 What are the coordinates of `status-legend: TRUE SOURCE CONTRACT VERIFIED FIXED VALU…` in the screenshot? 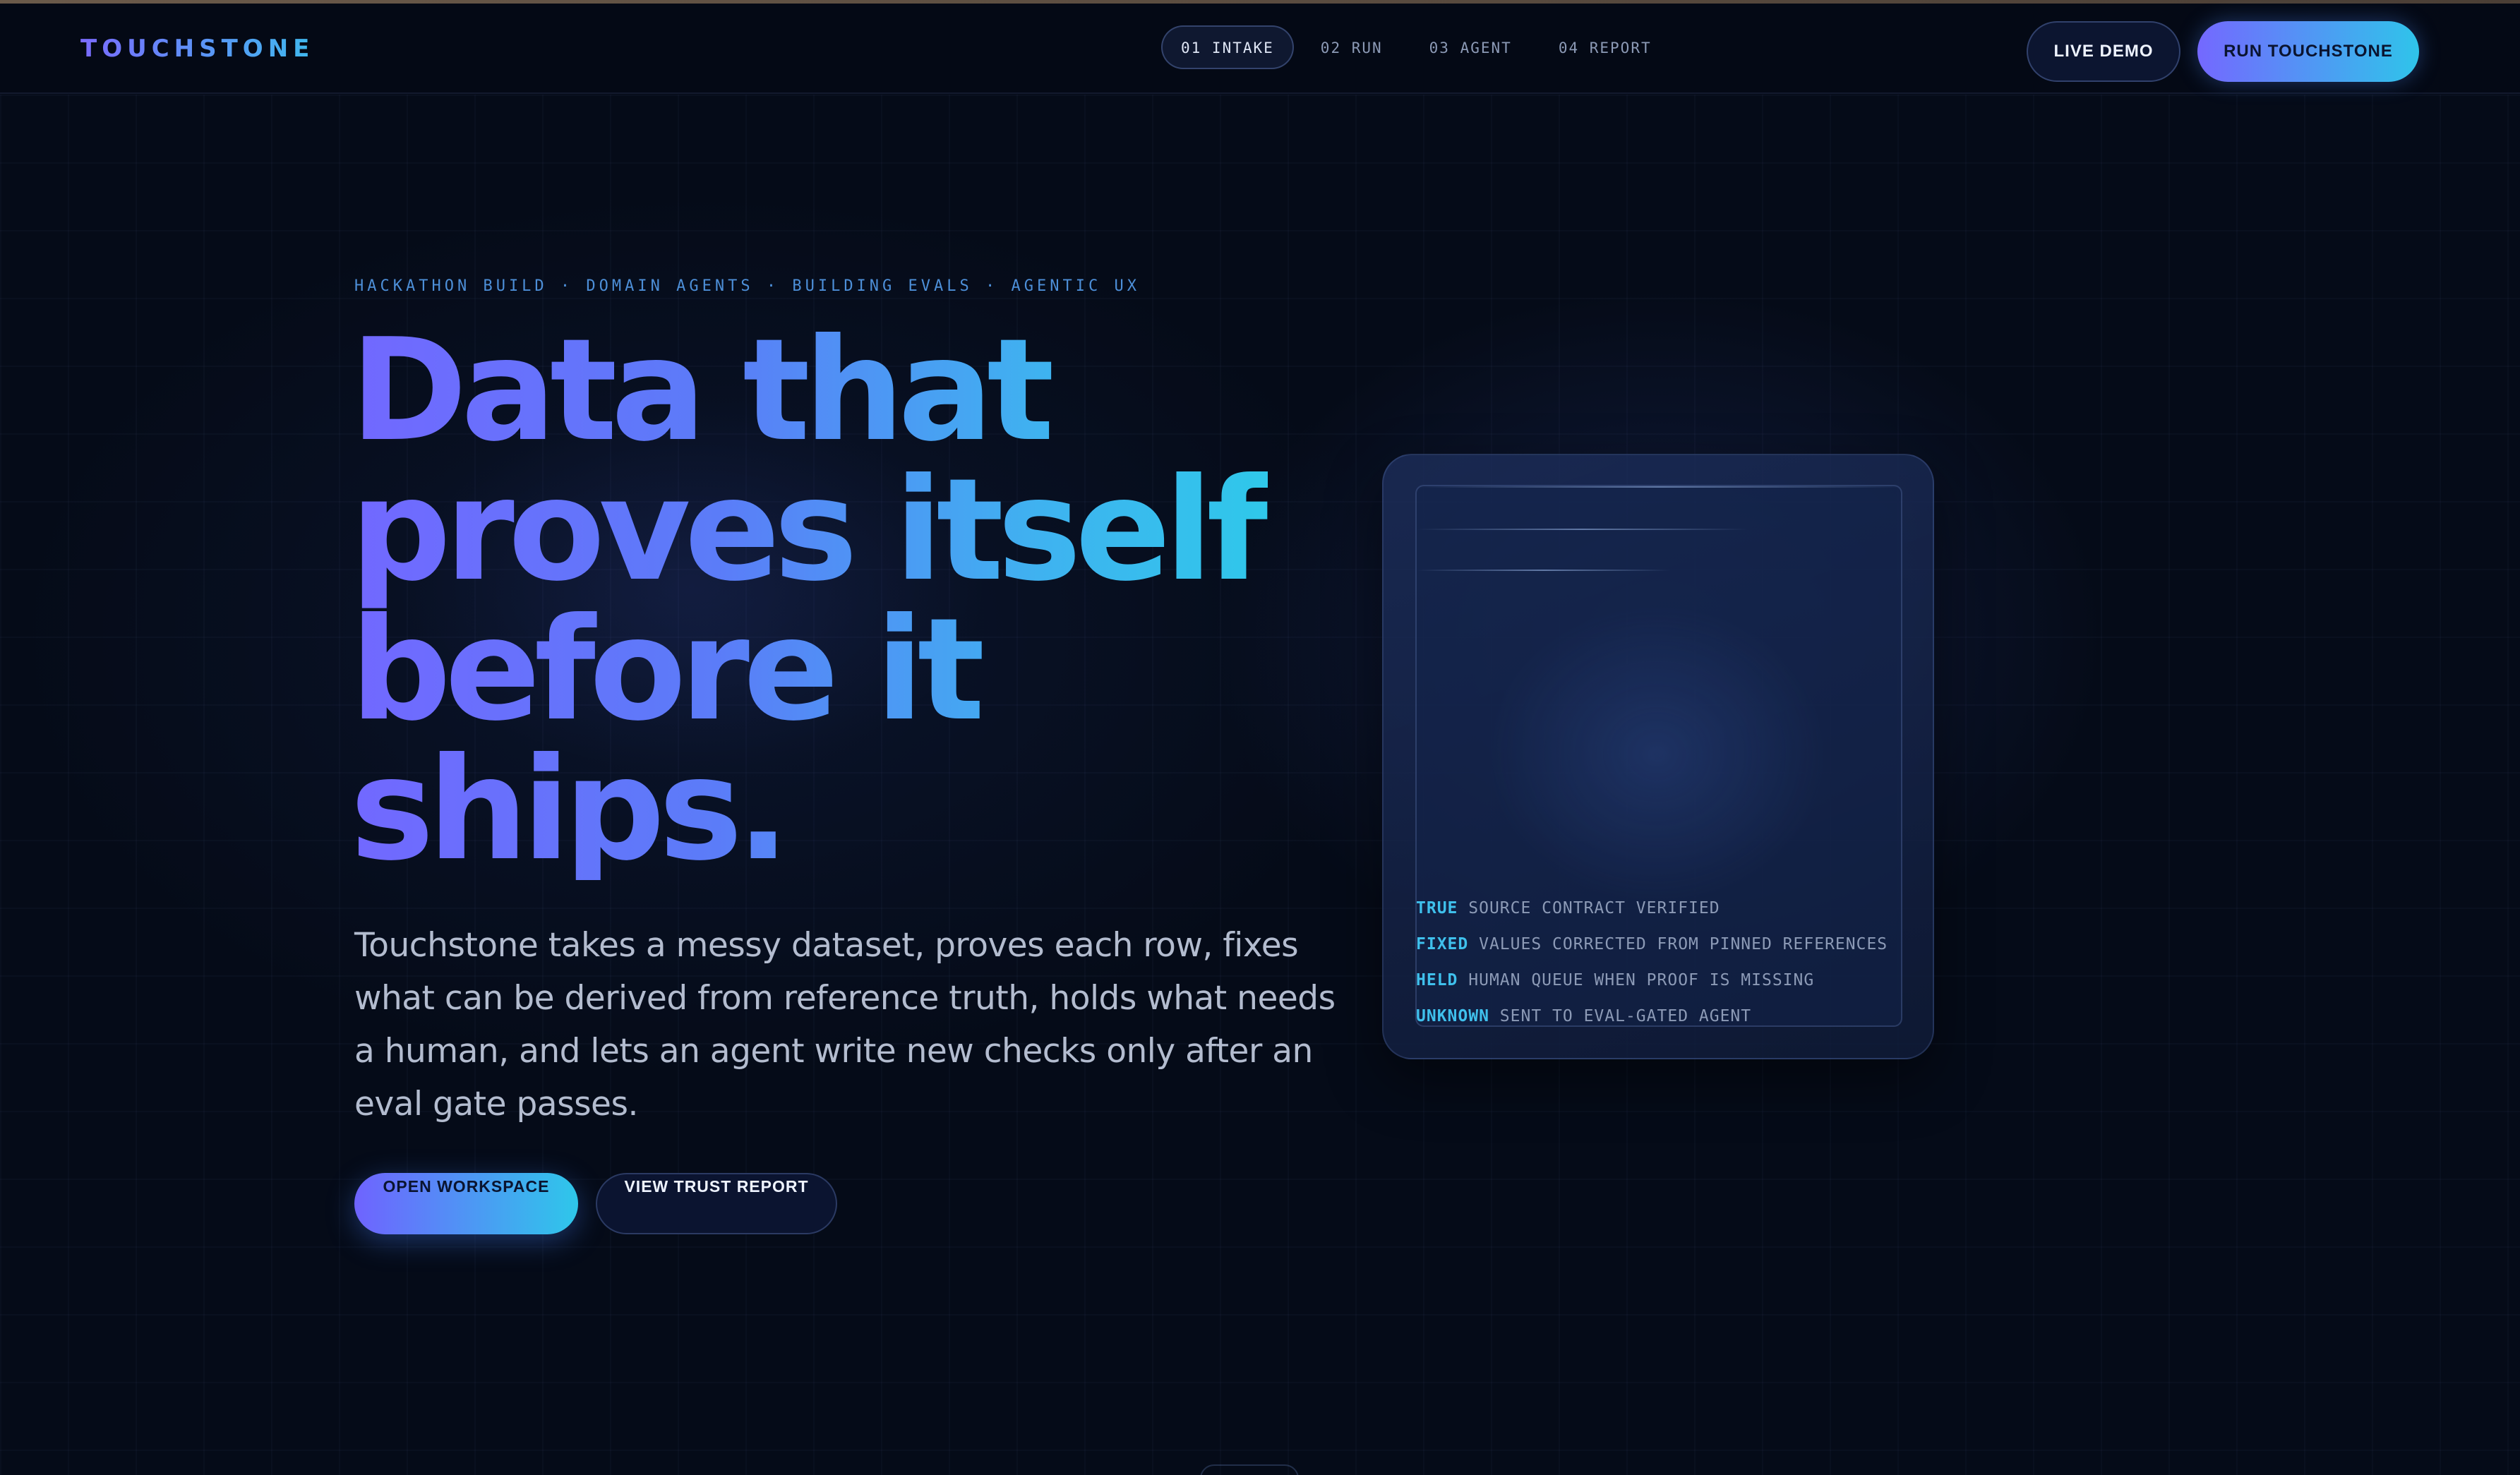 It's located at (1652, 963).